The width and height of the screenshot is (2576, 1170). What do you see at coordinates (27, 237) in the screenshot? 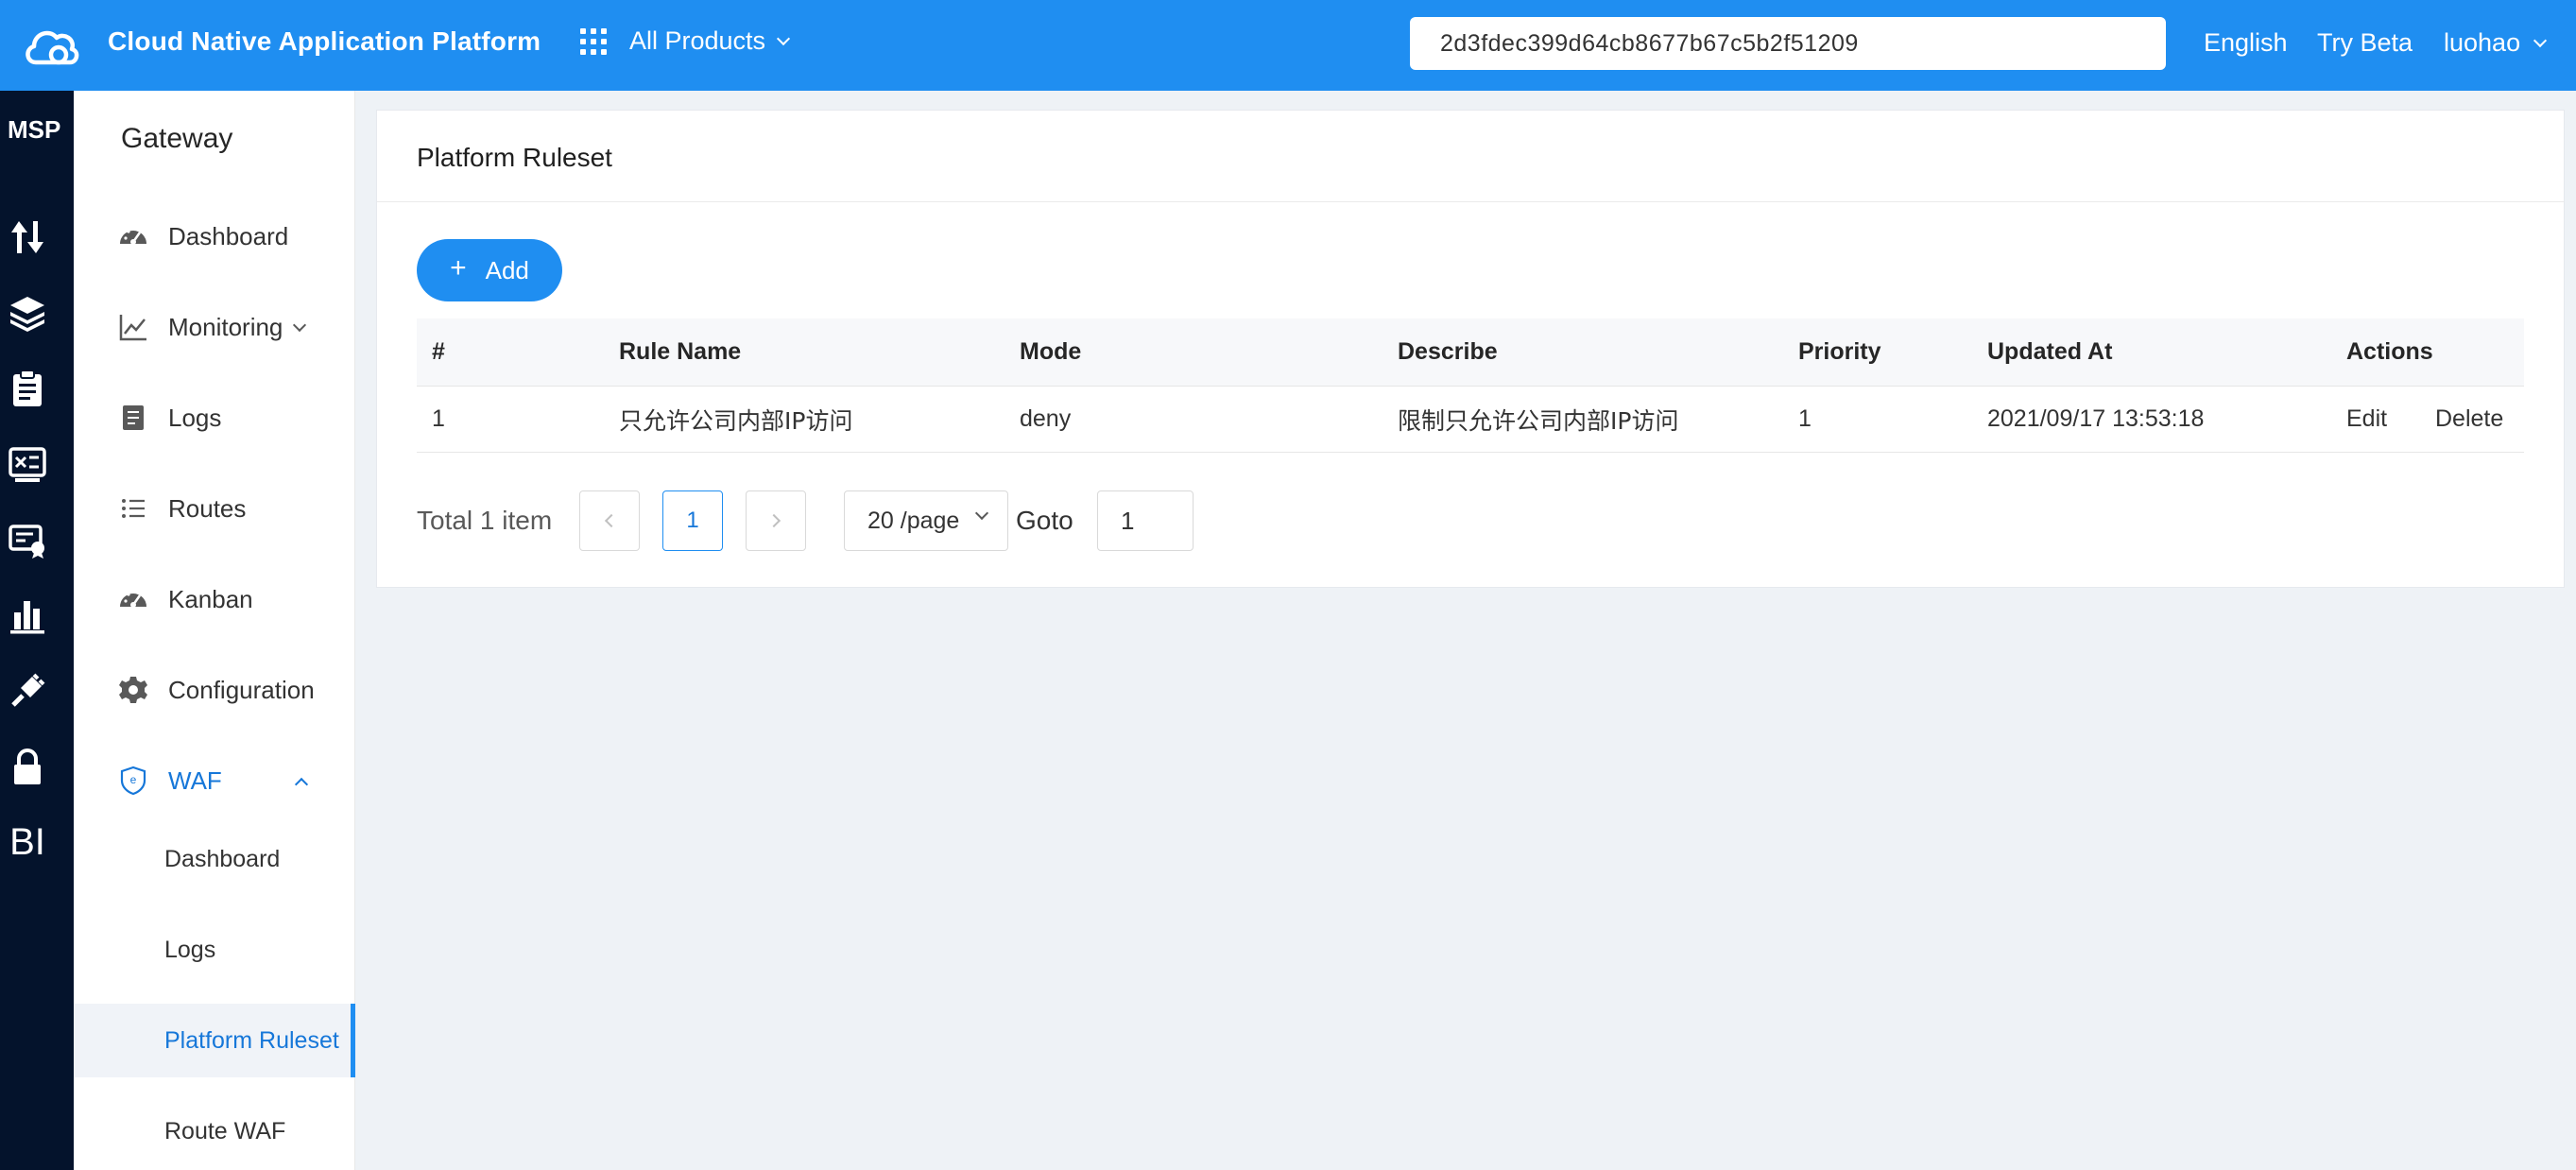
I see `transfer-icon` at bounding box center [27, 237].